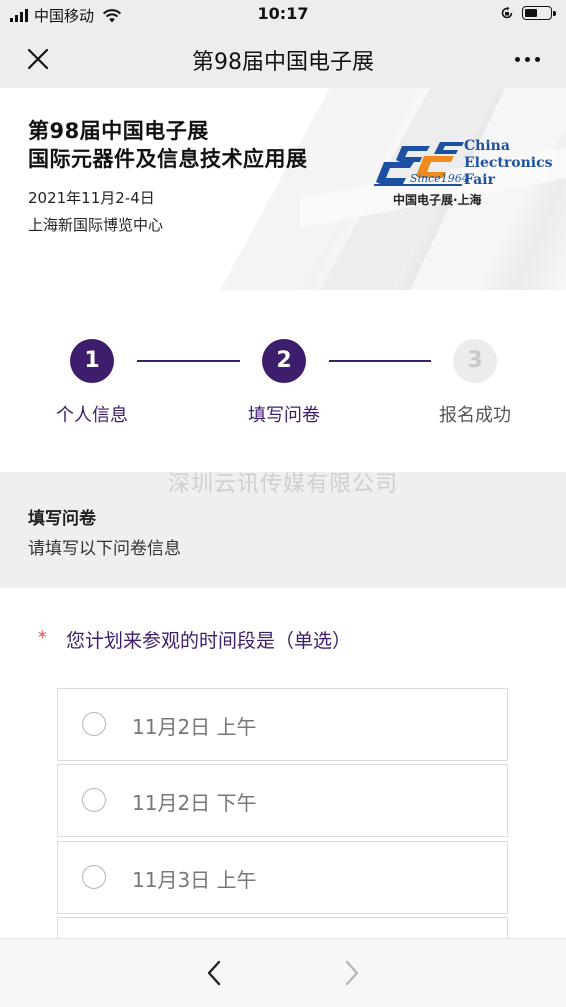 Image resolution: width=566 pixels, height=1007 pixels. Describe the element at coordinates (194, 727) in the screenshot. I see `option-label: 11月2日 上午` at that location.